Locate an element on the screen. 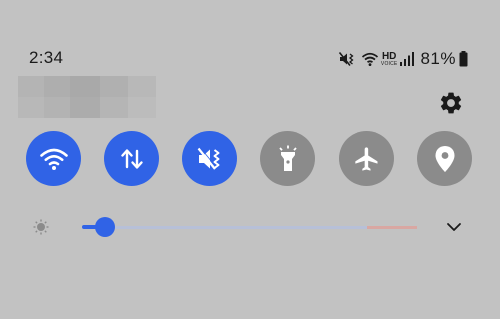 The image size is (500, 319). toggle-sound-mode is located at coordinates (209, 158).